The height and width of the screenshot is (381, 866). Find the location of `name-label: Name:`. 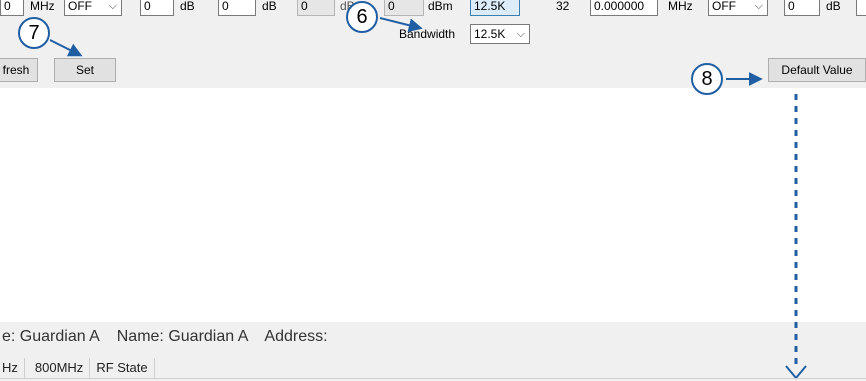

name-label: Name: is located at coordinates (140, 336).